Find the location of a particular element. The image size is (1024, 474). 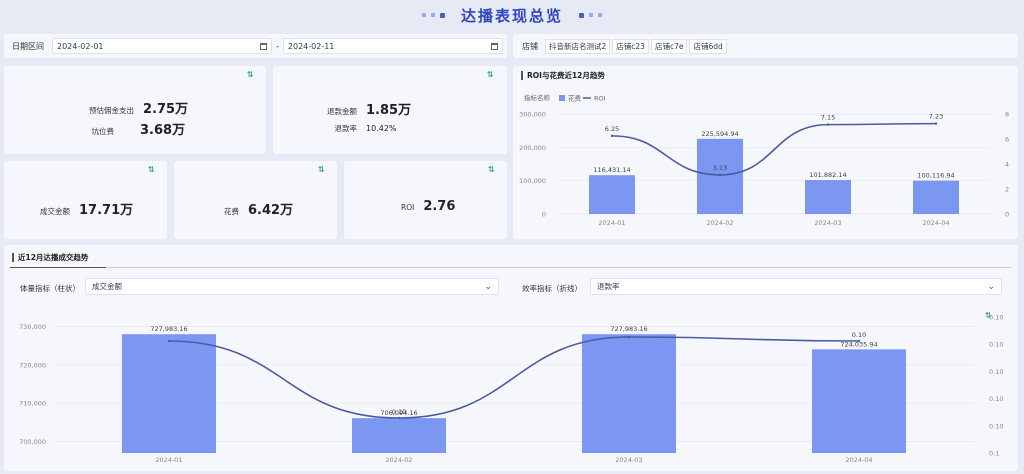

cost-label: 花费 is located at coordinates (231, 211).